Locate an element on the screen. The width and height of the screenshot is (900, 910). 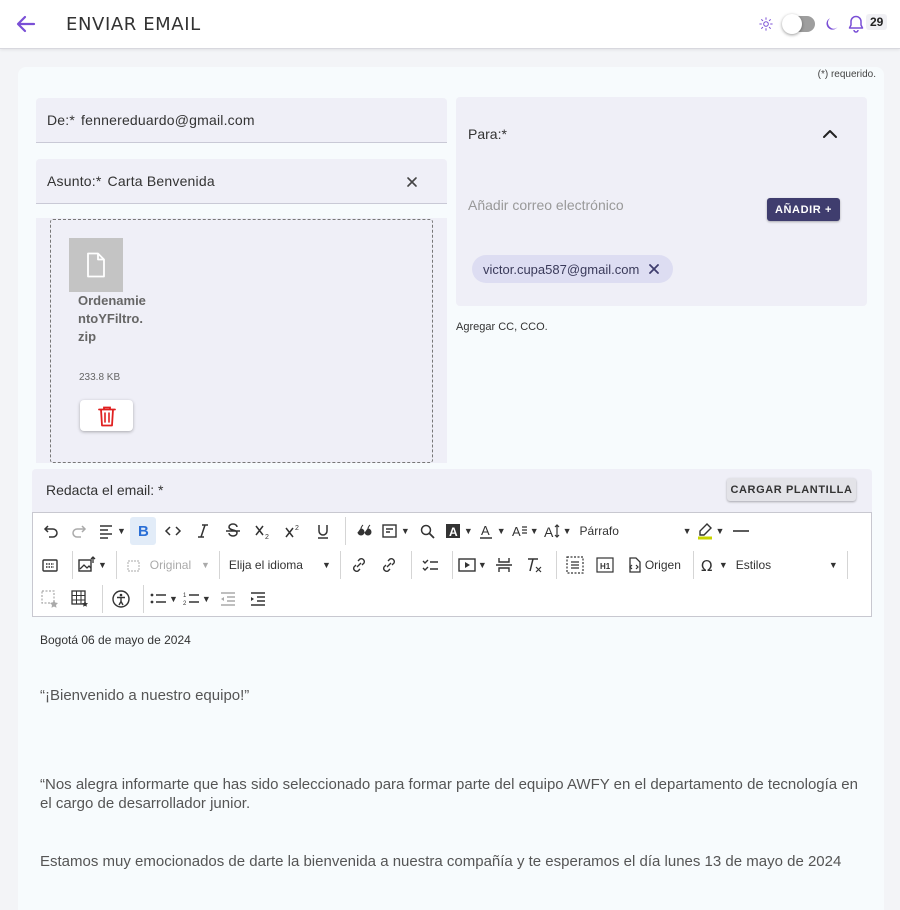
language-select: Elija el idioma ▼ is located at coordinates (280, 565).